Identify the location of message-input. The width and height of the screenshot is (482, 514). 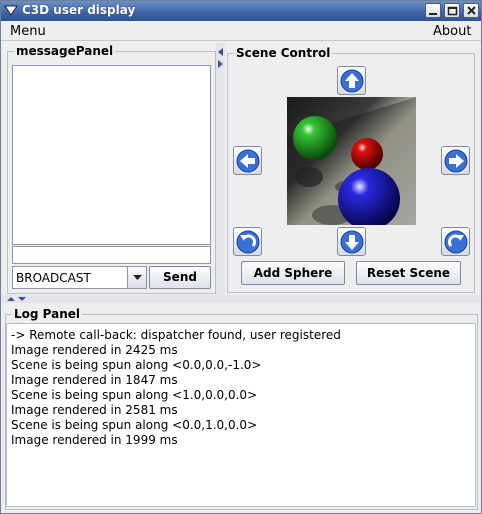
(111, 255).